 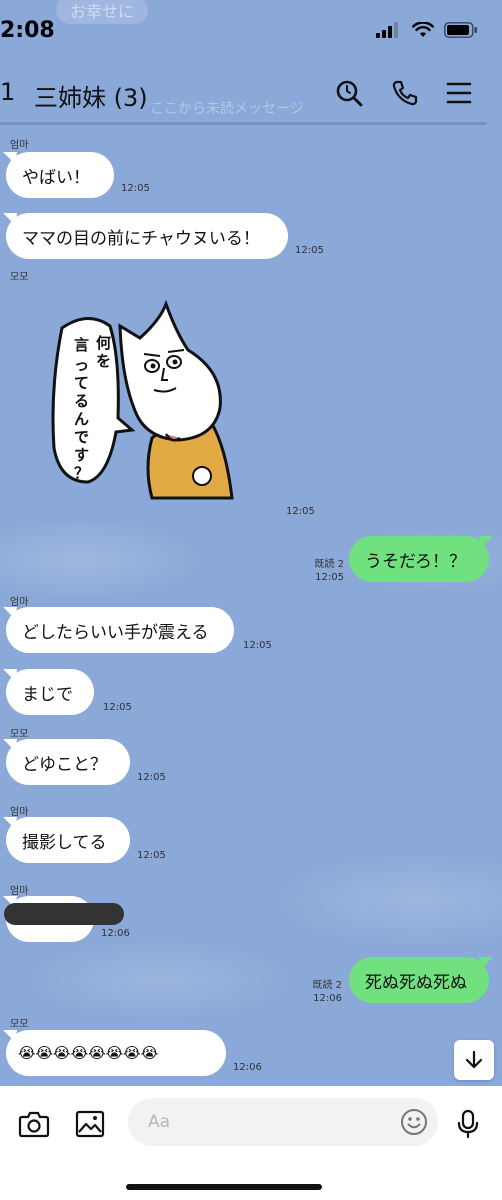 I want to click on svg-text: て, so click(x=81, y=383).